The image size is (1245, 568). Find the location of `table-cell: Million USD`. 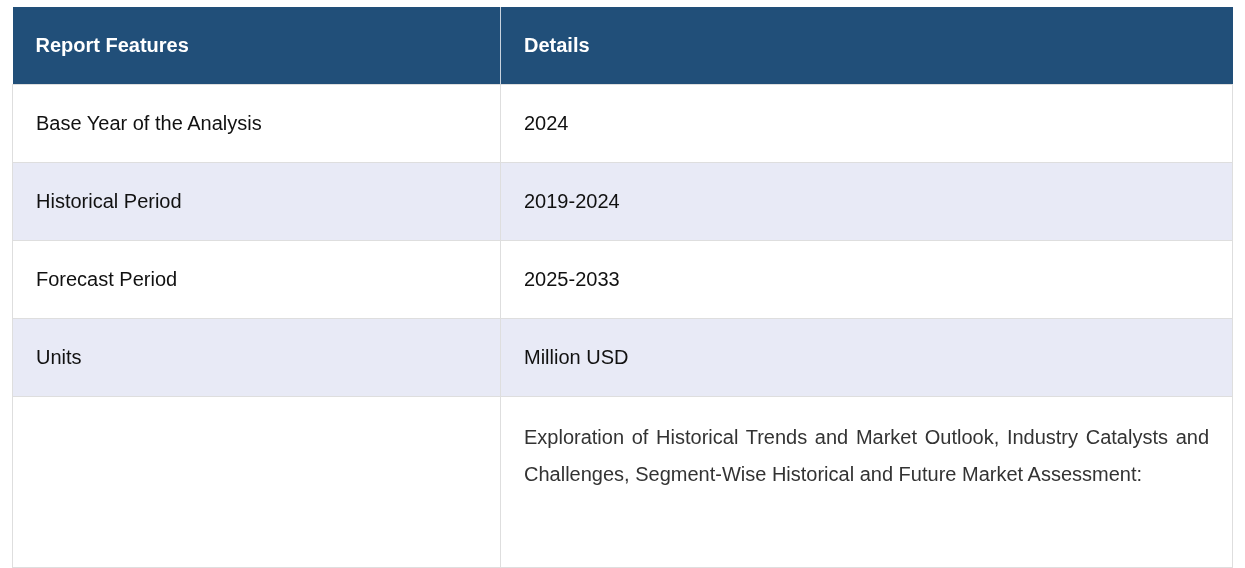

table-cell: Million USD is located at coordinates (866, 357).